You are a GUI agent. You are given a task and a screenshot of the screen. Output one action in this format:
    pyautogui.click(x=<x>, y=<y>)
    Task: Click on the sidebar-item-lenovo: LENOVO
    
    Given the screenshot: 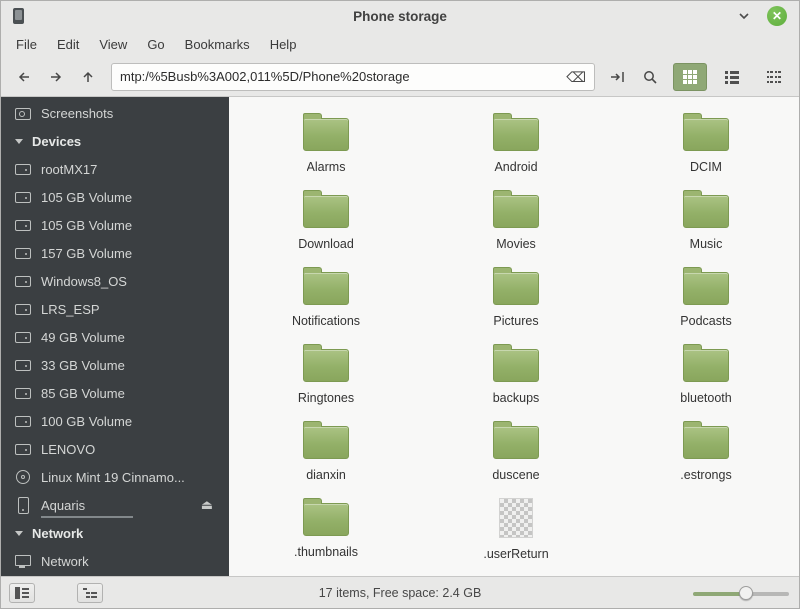 What is the action you would take?
    pyautogui.click(x=115, y=449)
    